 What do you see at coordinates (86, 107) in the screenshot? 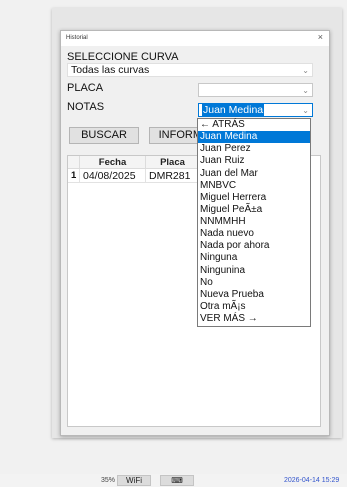
I see `notas-label: NOTAS` at bounding box center [86, 107].